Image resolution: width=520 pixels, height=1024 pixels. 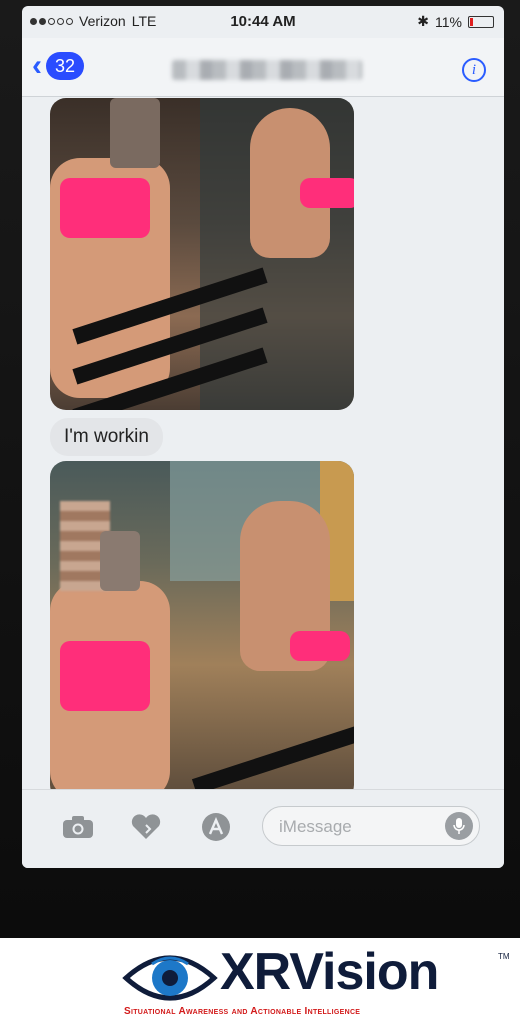 I want to click on back-button: ‹ 32, so click(x=58, y=65).